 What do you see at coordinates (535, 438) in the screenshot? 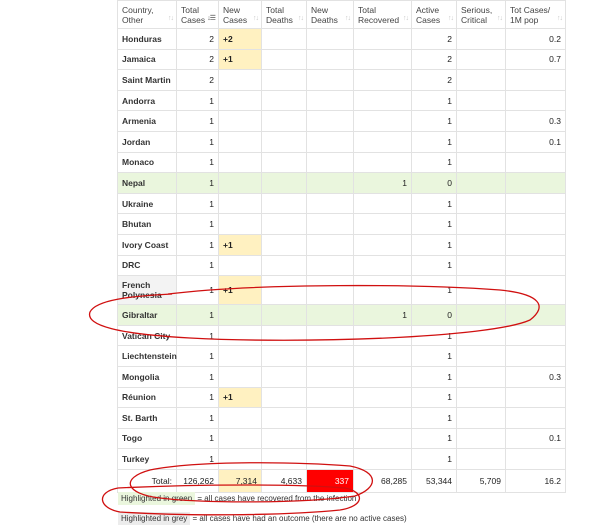
I see `row-cases-per-million: 0.1` at bounding box center [535, 438].